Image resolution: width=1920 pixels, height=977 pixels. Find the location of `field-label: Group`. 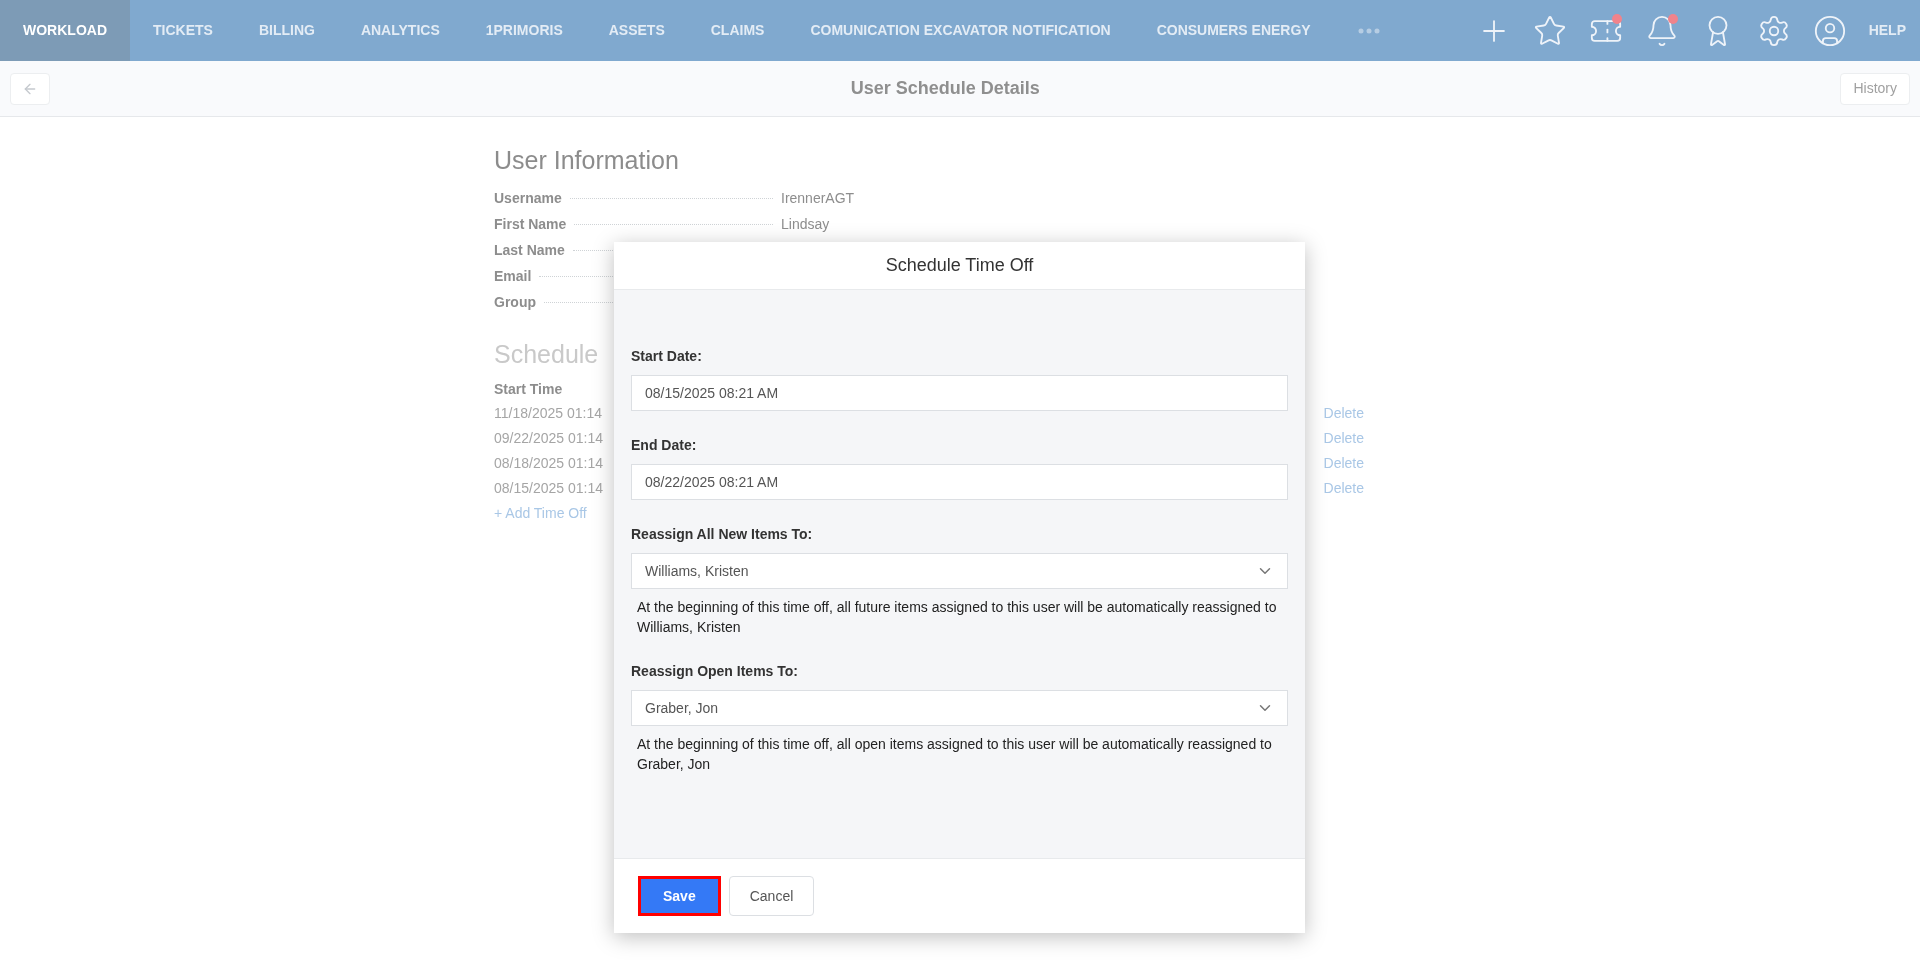

field-label: Group is located at coordinates (515, 302).